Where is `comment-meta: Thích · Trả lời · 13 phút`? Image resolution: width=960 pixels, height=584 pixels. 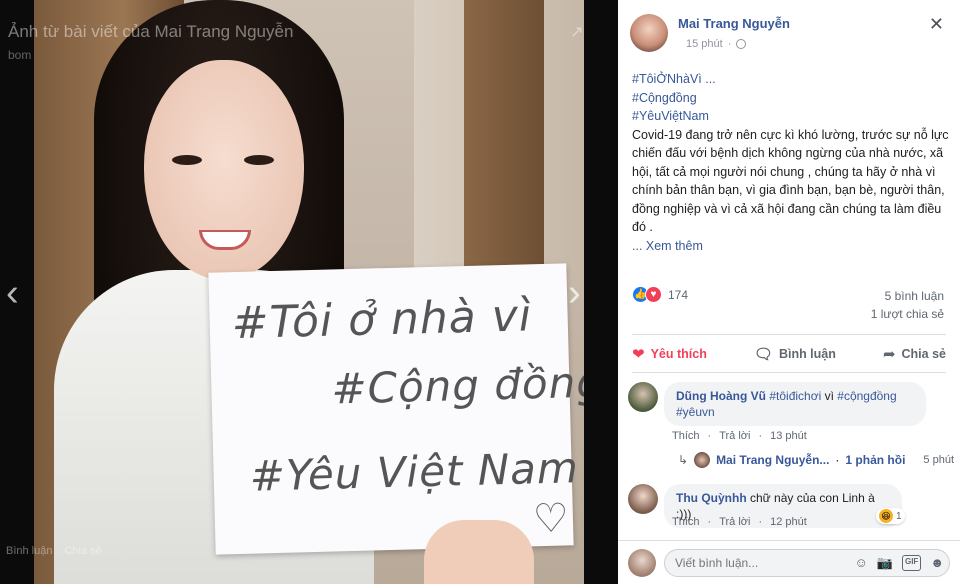
comment-meta: Thích · Trả lời · 13 phút is located at coordinates (739, 436).